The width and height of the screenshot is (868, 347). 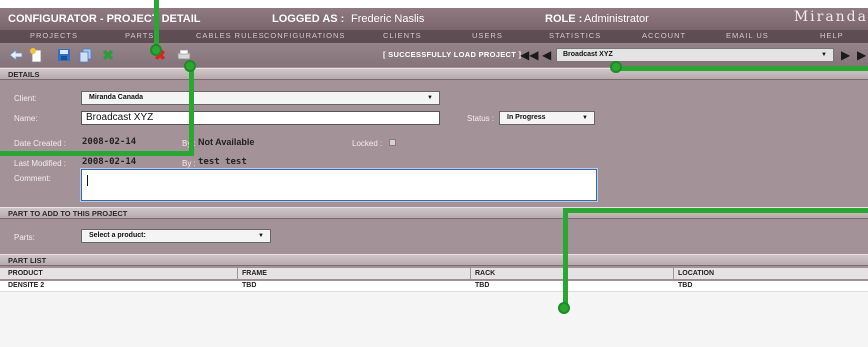 What do you see at coordinates (695, 55) in the screenshot?
I see `project-select: Broadcast XYZ ▼` at bounding box center [695, 55].